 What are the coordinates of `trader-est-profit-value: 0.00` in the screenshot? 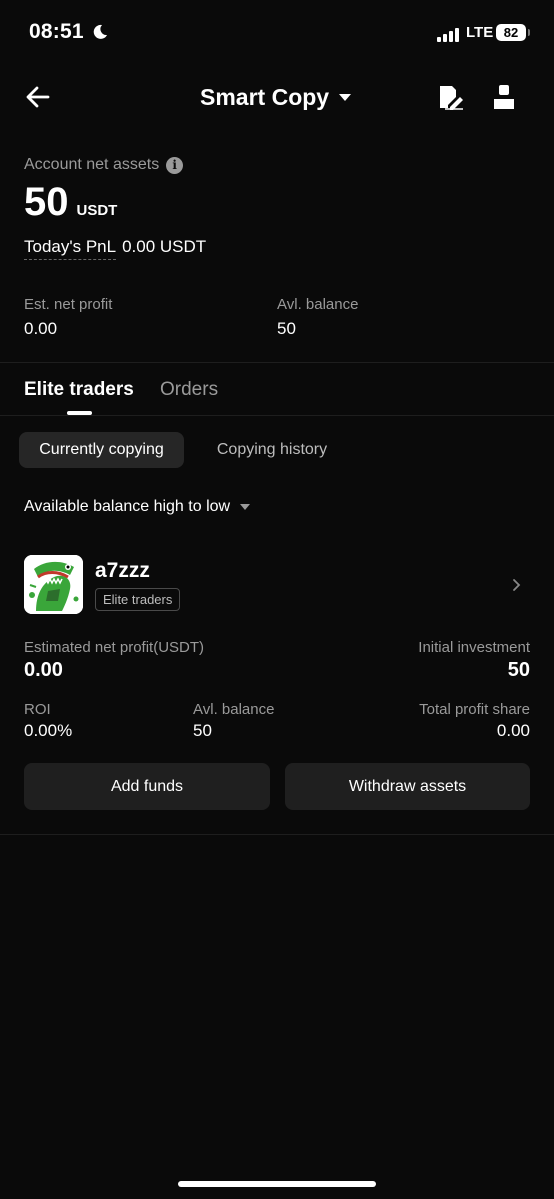 It's located at (43, 670).